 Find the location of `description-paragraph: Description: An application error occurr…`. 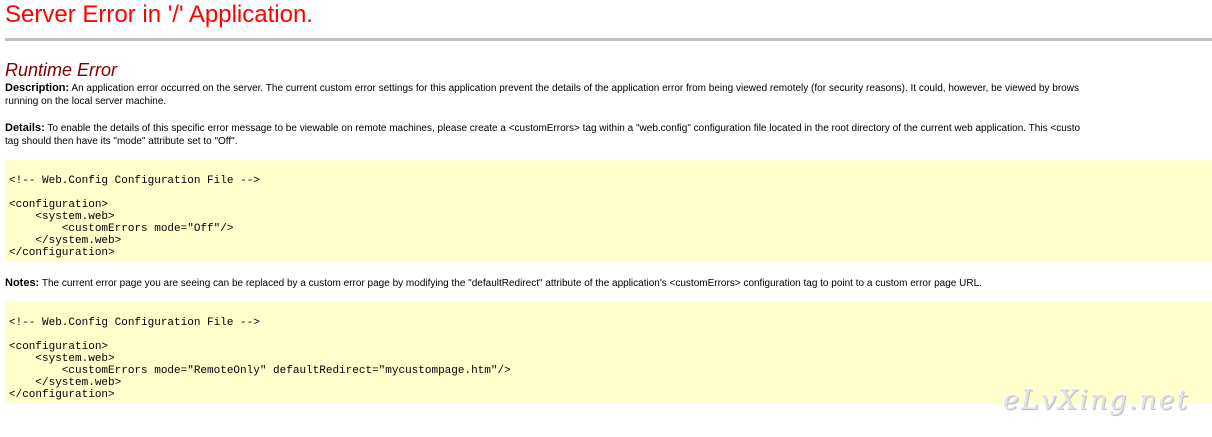

description-paragraph: Description: An application error occurr… is located at coordinates (608, 95).